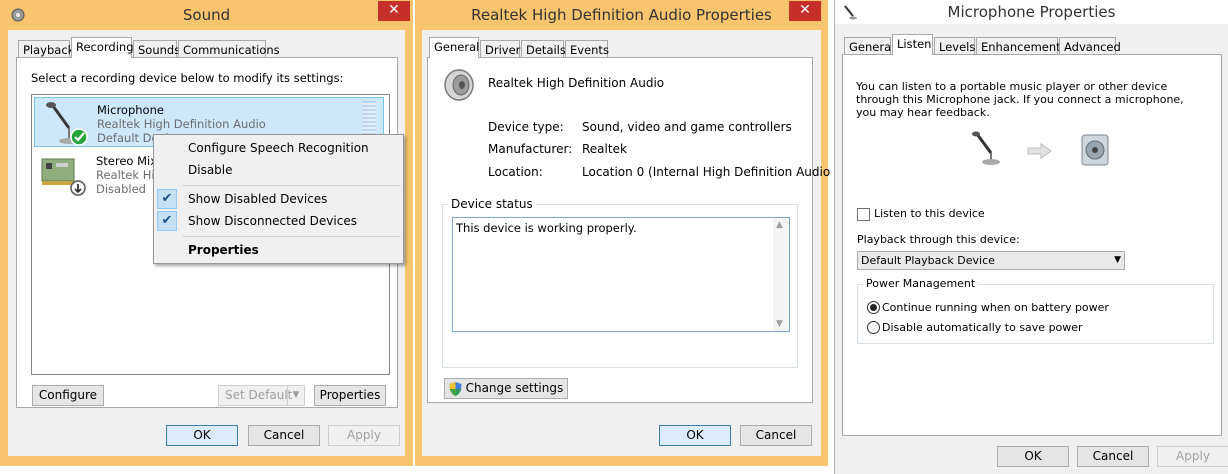 This screenshot has width=1228, height=474. What do you see at coordinates (954, 46) in the screenshot?
I see `tab-levels: Levels` at bounding box center [954, 46].